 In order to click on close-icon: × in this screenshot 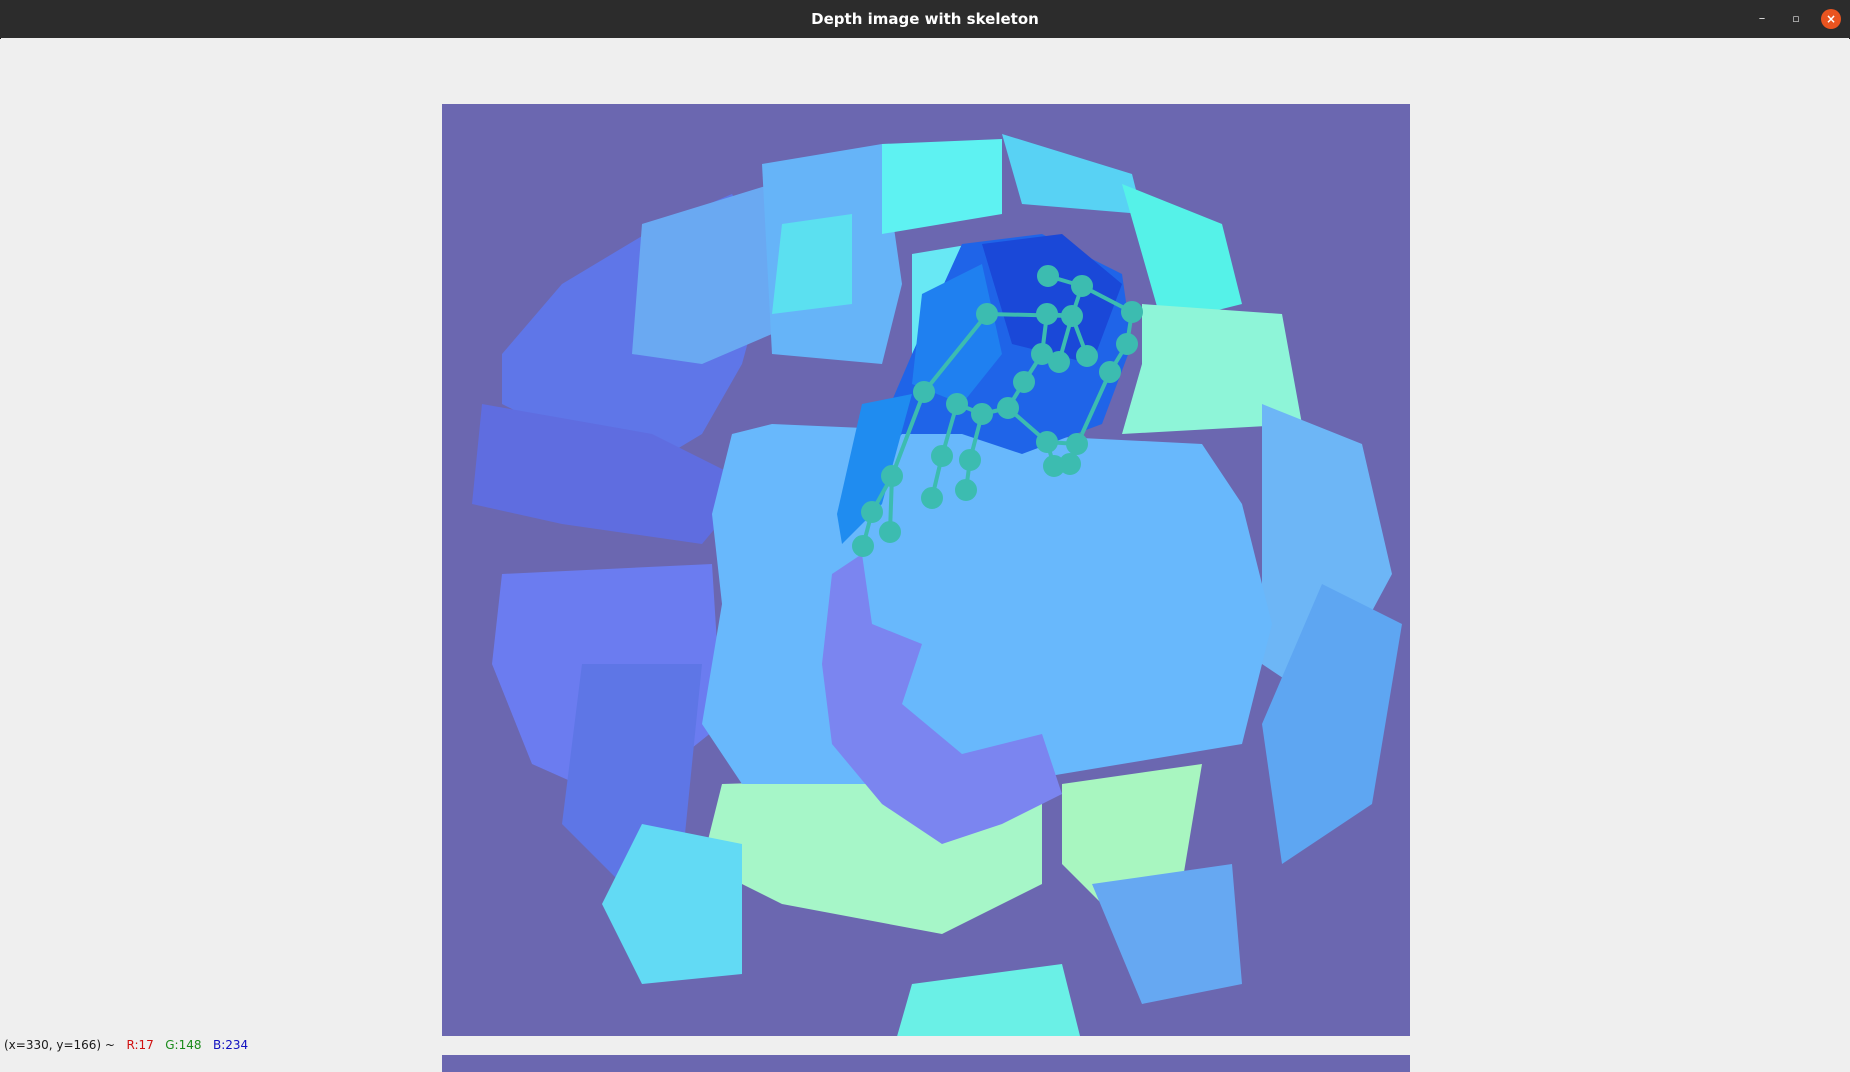, I will do `click(1831, 19)`.